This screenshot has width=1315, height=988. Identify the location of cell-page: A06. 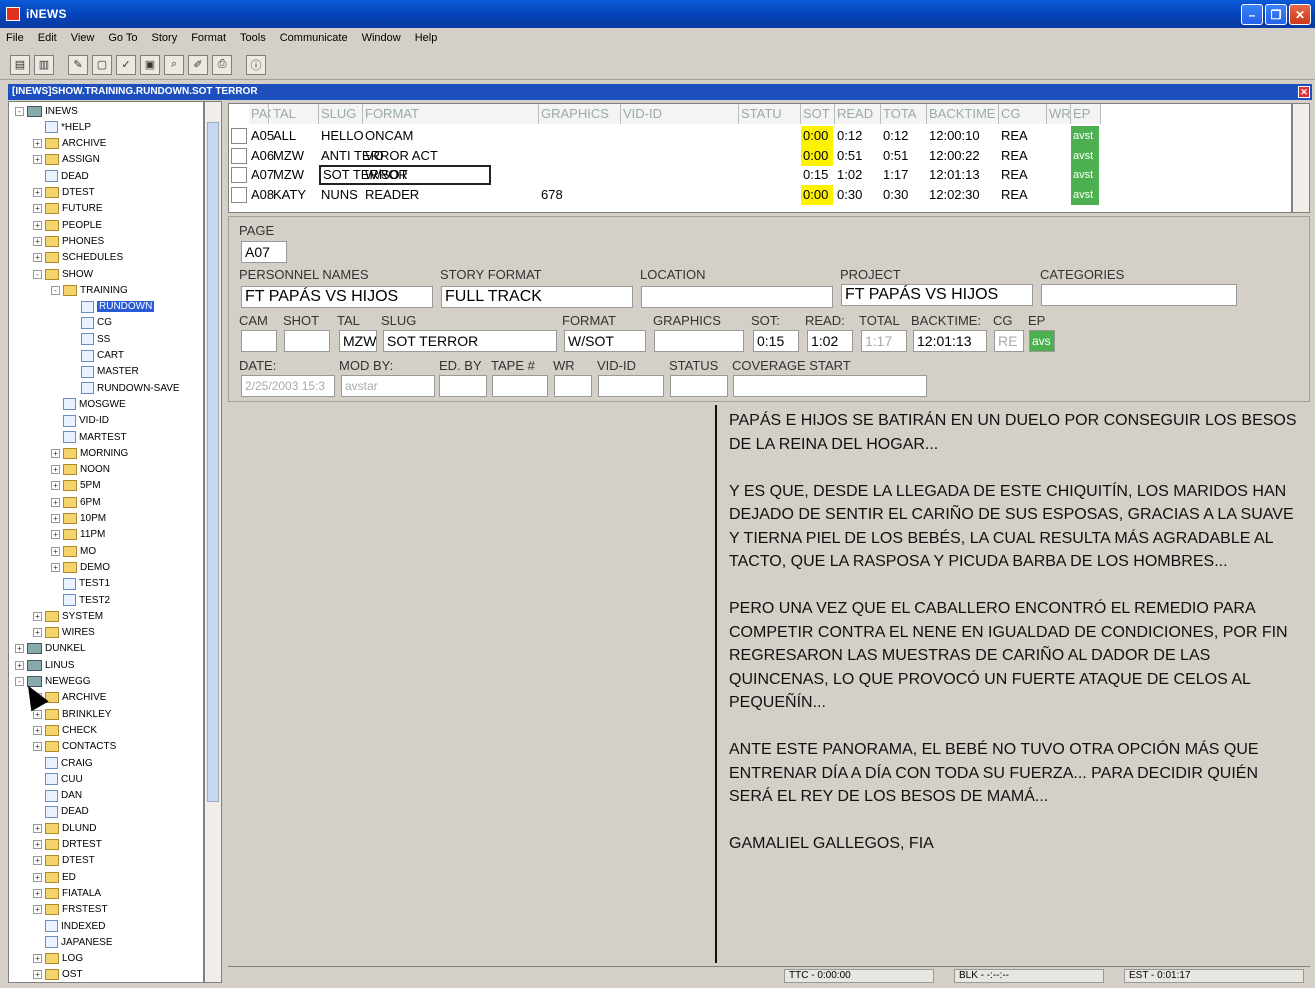
(261, 156).